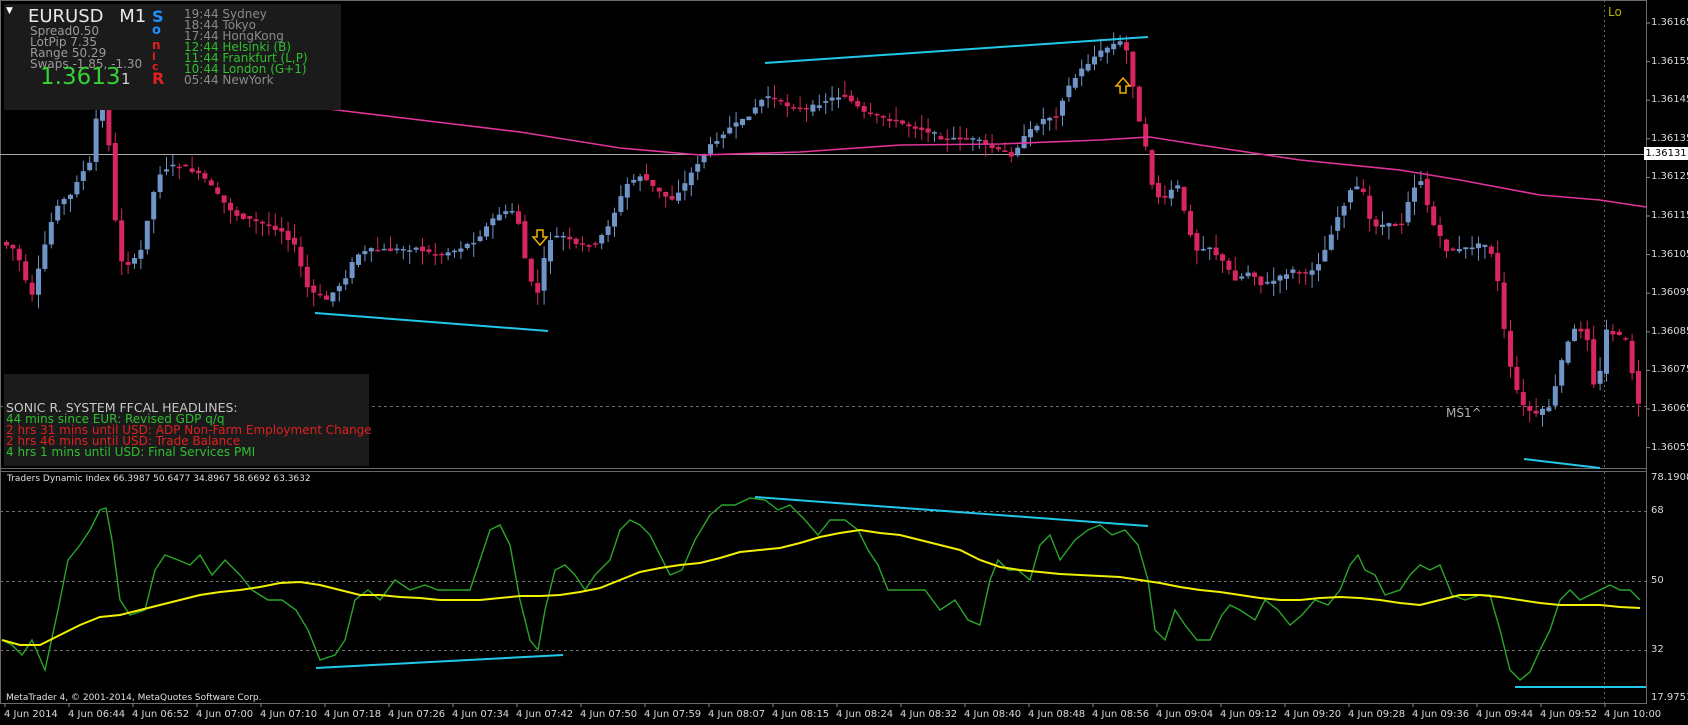  What do you see at coordinates (431, 322) in the screenshot?
I see `trend-line-lower-left` at bounding box center [431, 322].